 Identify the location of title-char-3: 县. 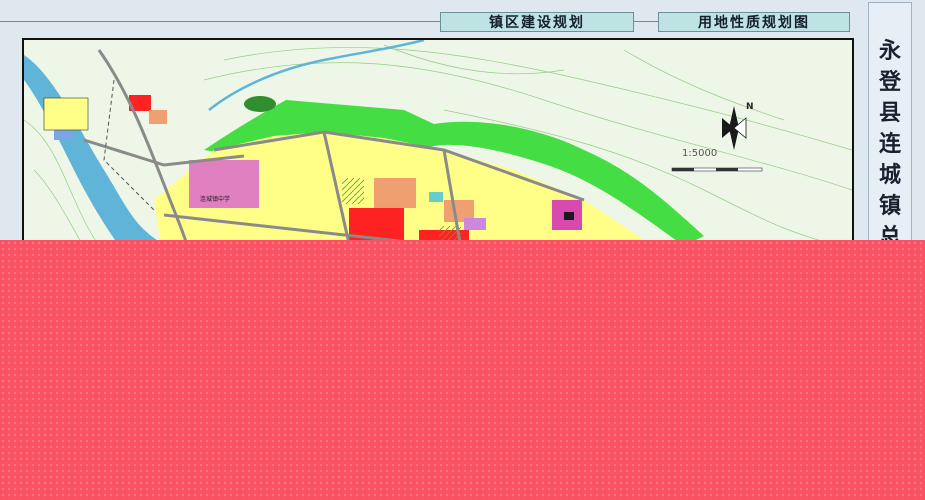
(889, 113).